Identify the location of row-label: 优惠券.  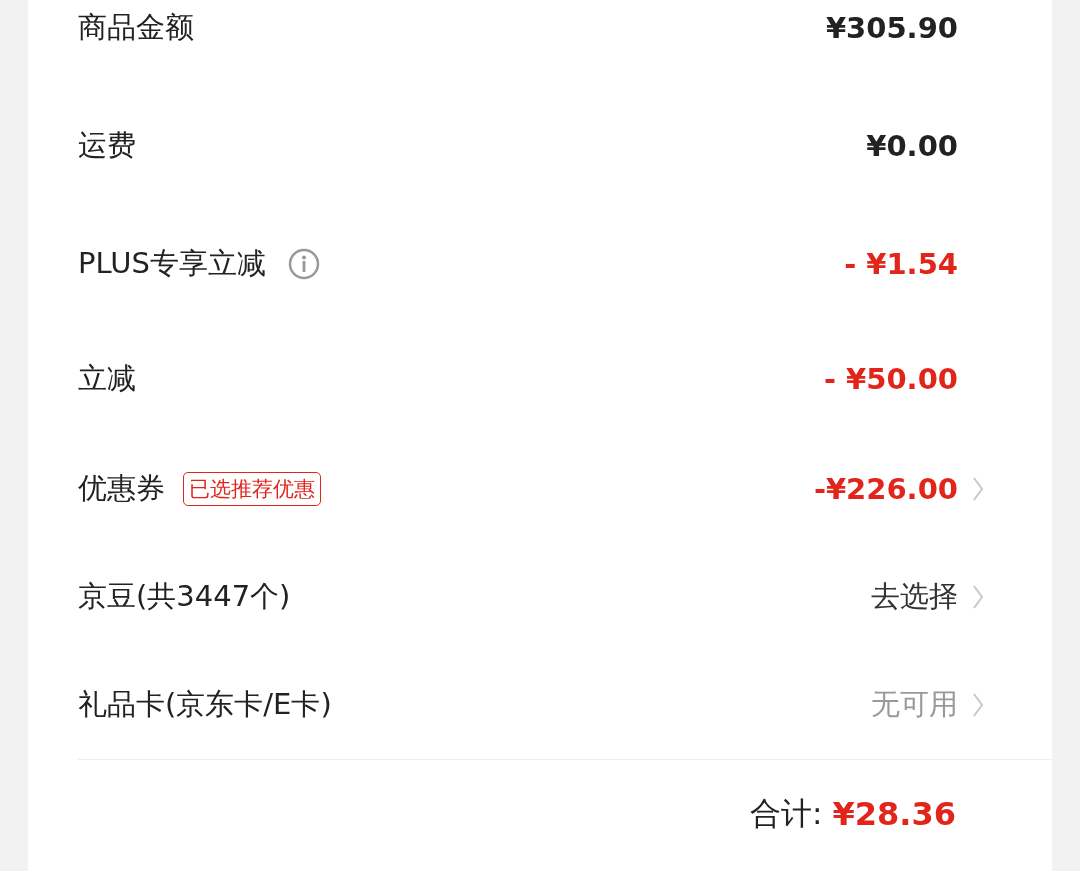
(121, 488).